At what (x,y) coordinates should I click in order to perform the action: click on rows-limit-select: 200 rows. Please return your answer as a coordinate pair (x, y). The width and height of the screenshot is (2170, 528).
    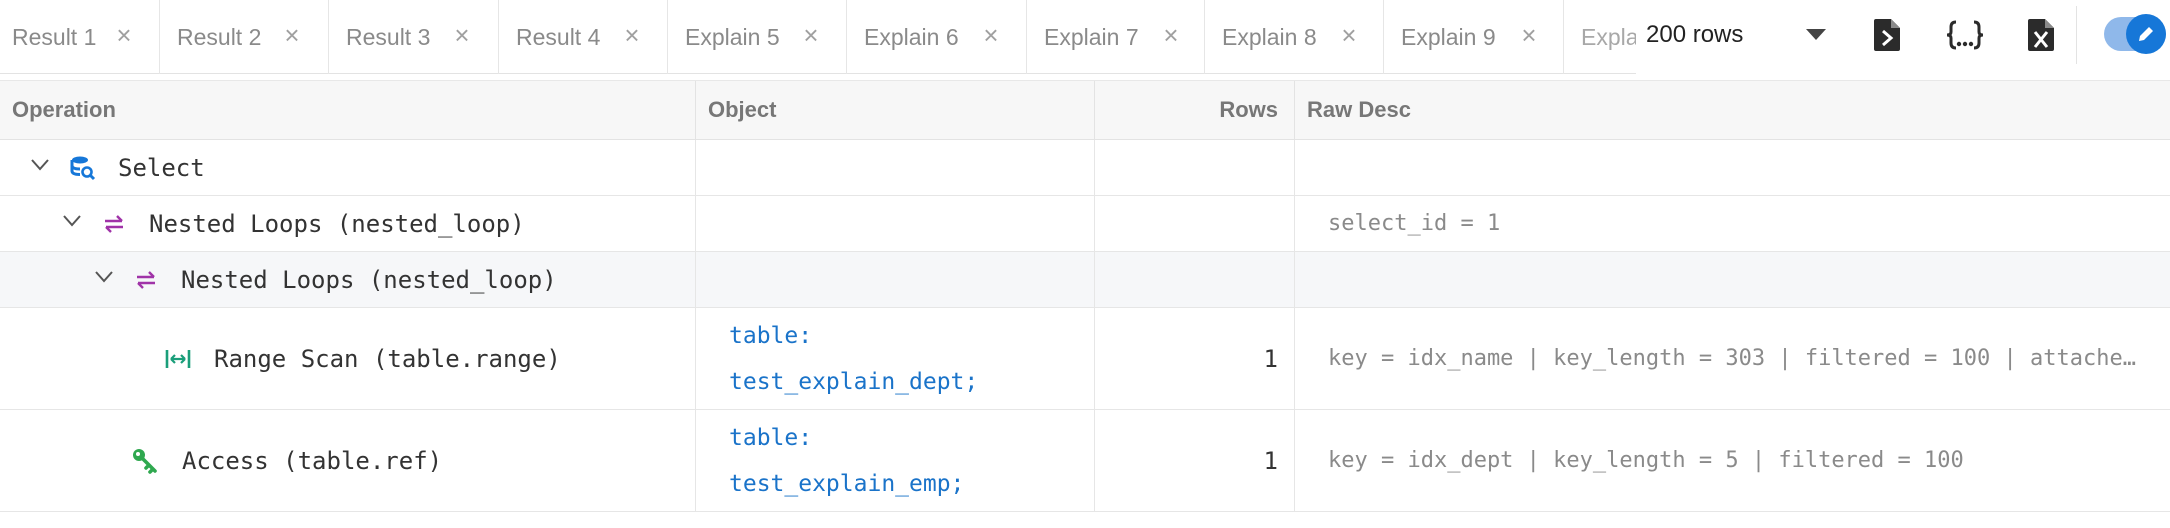
    Looking at the image, I should click on (1731, 35).